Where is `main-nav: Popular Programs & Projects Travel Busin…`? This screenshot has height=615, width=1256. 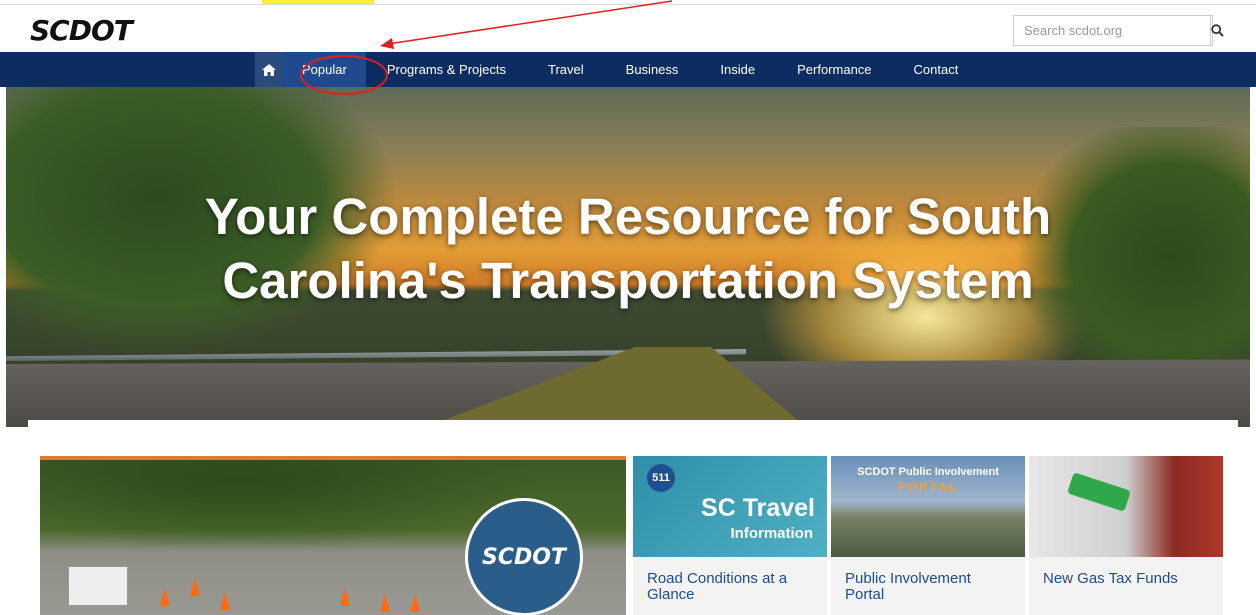
main-nav: Popular Programs & Projects Travel Busin… is located at coordinates (628, 69).